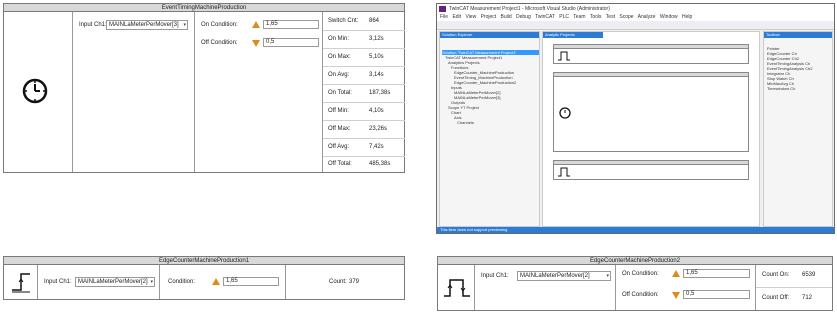 The width and height of the screenshot is (837, 313). What do you see at coordinates (809, 275) in the screenshot?
I see `count-on-value: 6539` at bounding box center [809, 275].